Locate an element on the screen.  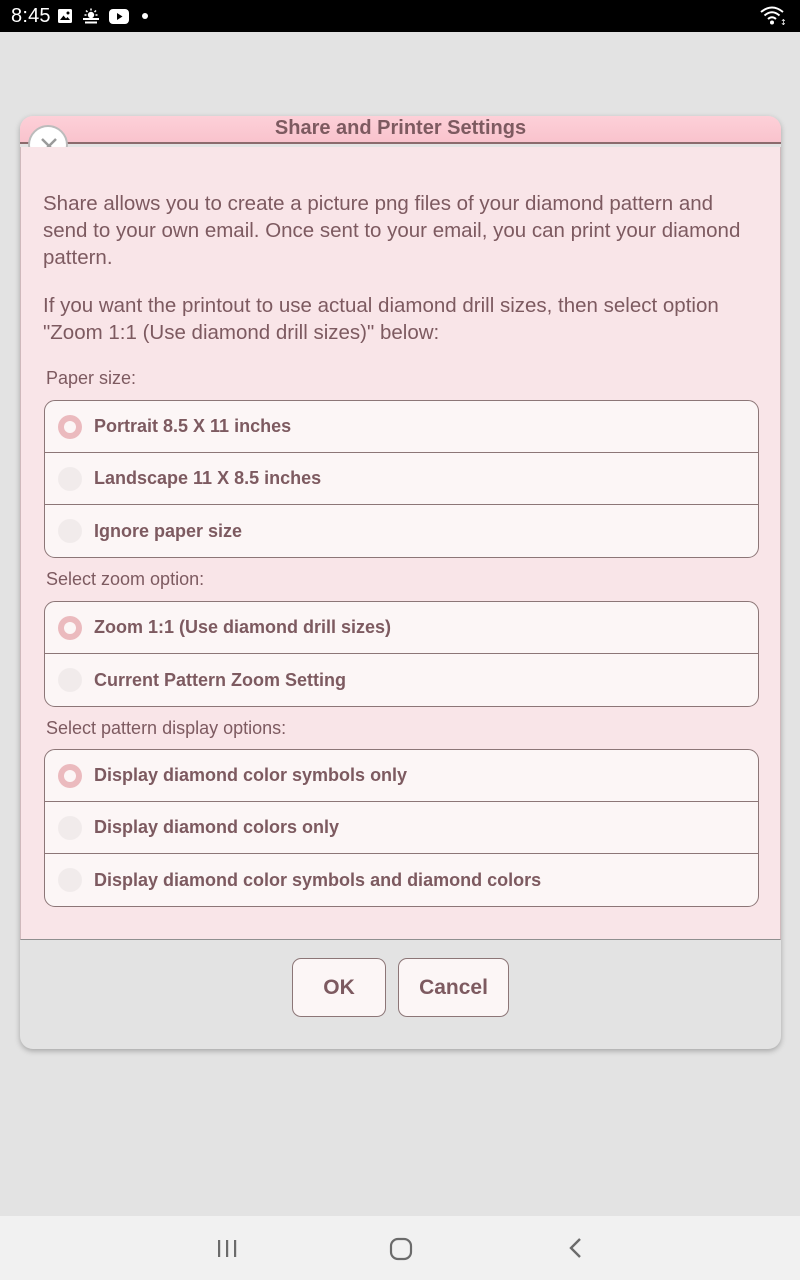
zoom-option-1-to-1: Zoom 1:1 (Use diamond drill sizes) is located at coordinates (401, 628).